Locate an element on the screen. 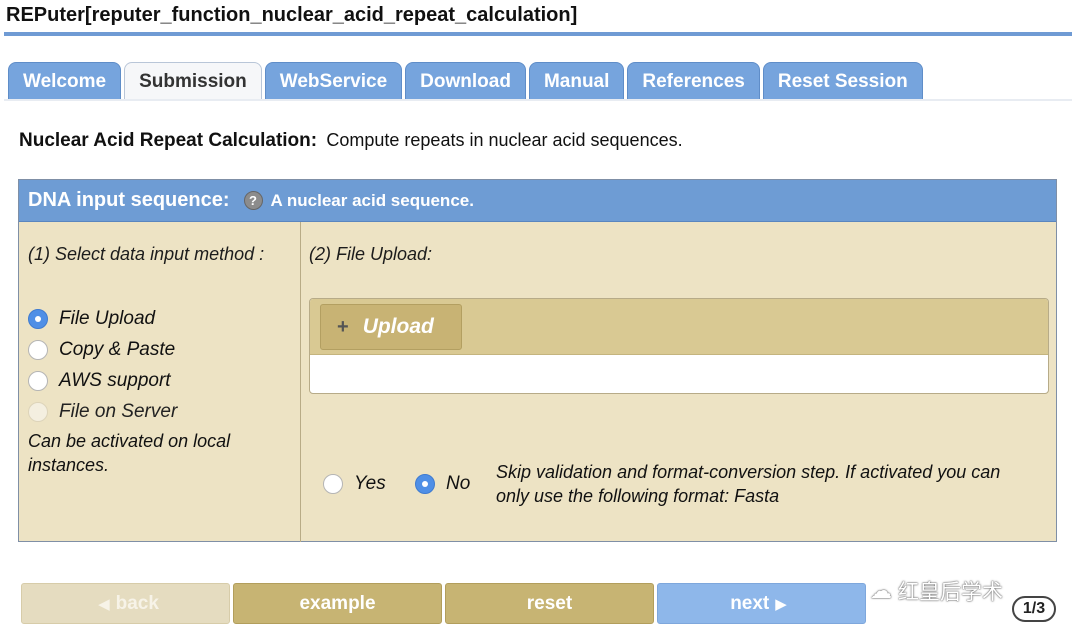  upload-label: Upload is located at coordinates (398, 326).